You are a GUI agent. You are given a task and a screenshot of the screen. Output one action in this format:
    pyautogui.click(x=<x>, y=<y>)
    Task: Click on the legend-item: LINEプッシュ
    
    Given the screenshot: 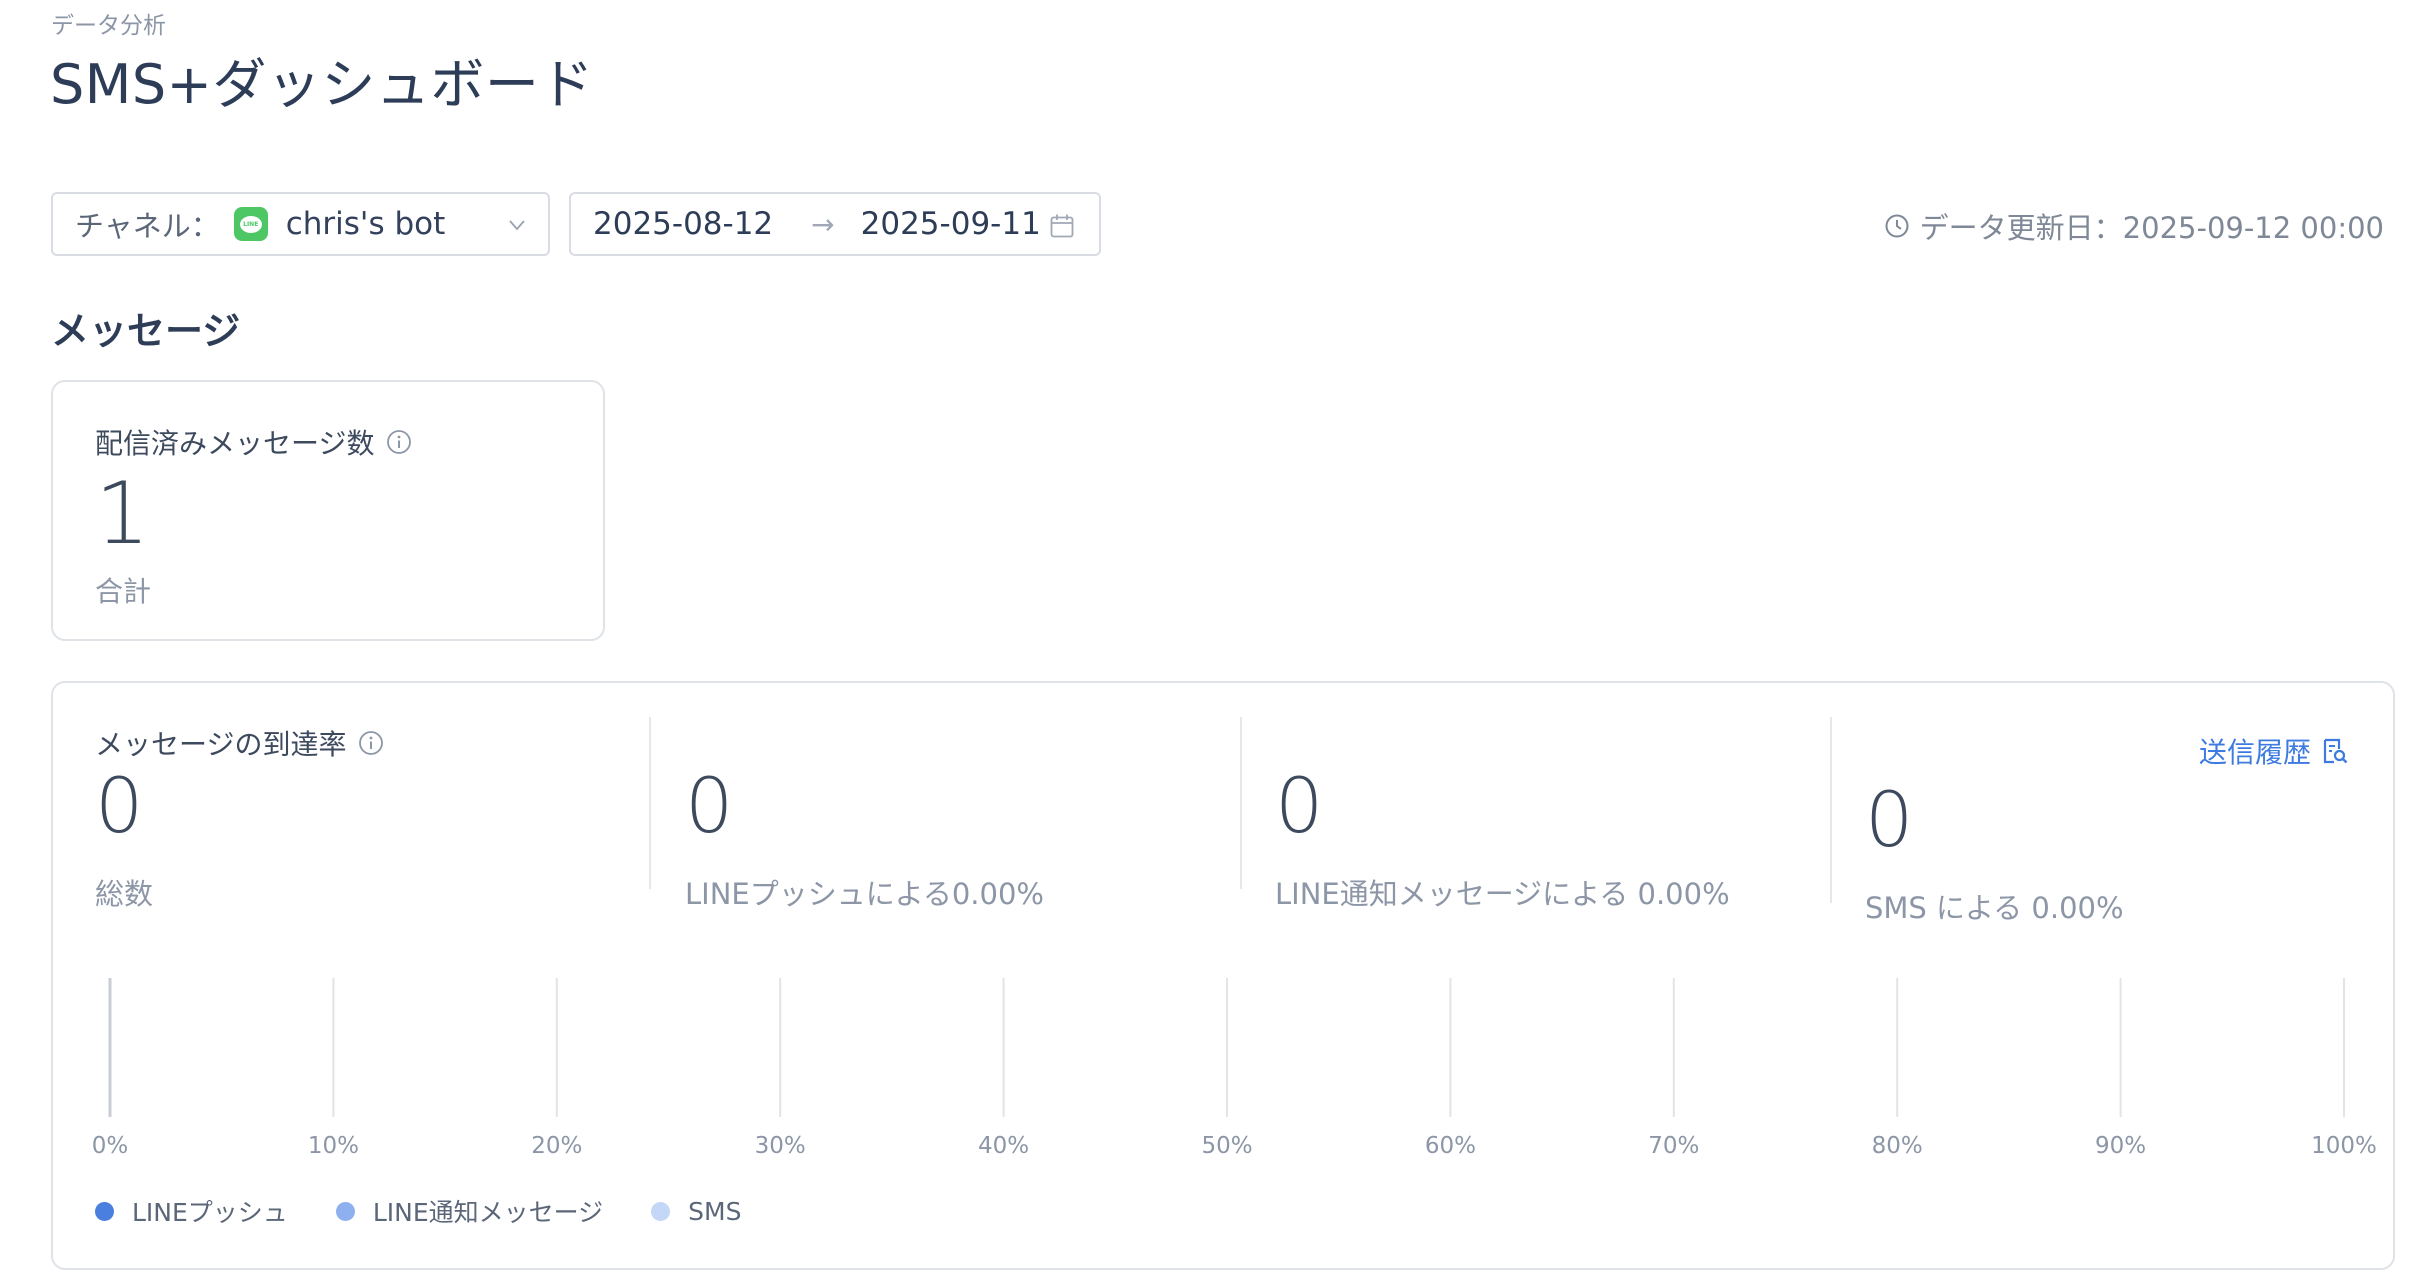 What is the action you would take?
    pyautogui.click(x=191, y=1211)
    